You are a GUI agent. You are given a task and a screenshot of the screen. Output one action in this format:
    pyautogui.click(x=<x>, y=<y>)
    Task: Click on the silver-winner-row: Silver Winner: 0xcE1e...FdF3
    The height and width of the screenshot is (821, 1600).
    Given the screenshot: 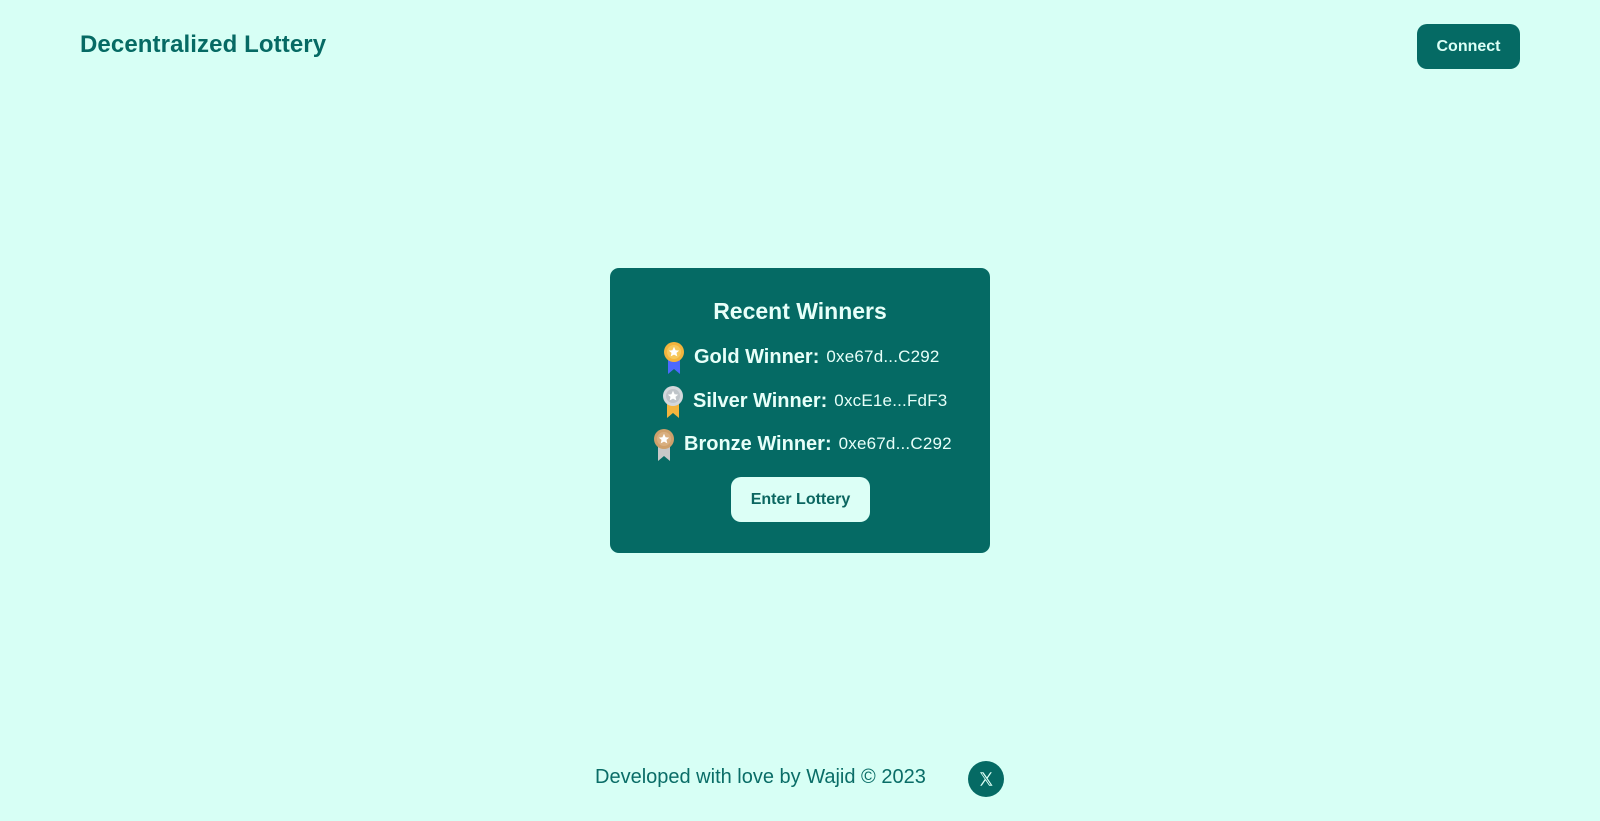 What is the action you would take?
    pyautogui.click(x=803, y=401)
    